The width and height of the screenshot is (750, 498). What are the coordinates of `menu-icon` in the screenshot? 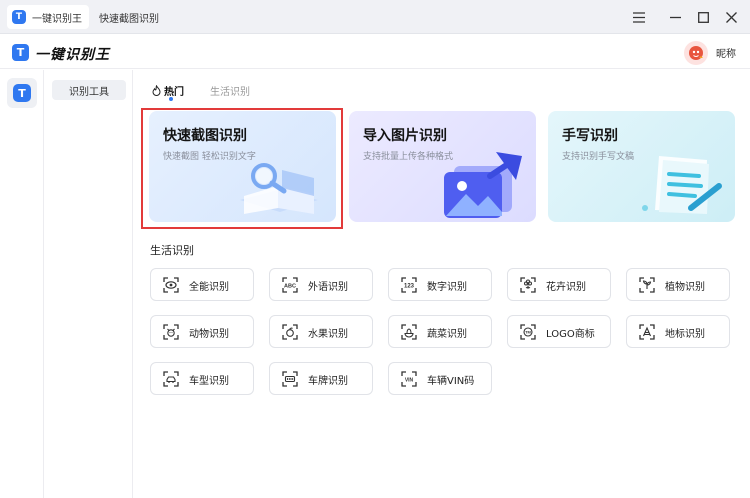 It's located at (639, 17).